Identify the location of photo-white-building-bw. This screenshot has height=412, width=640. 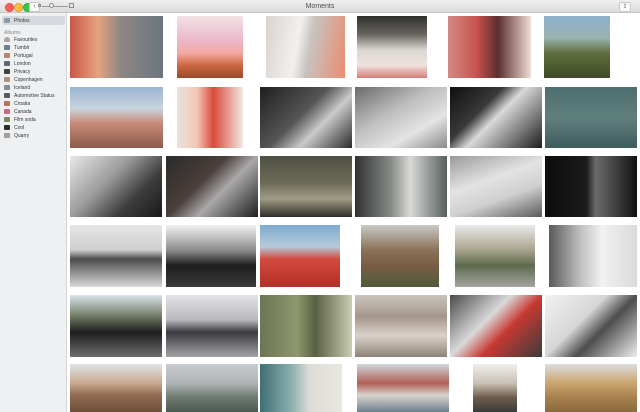
(591, 326).